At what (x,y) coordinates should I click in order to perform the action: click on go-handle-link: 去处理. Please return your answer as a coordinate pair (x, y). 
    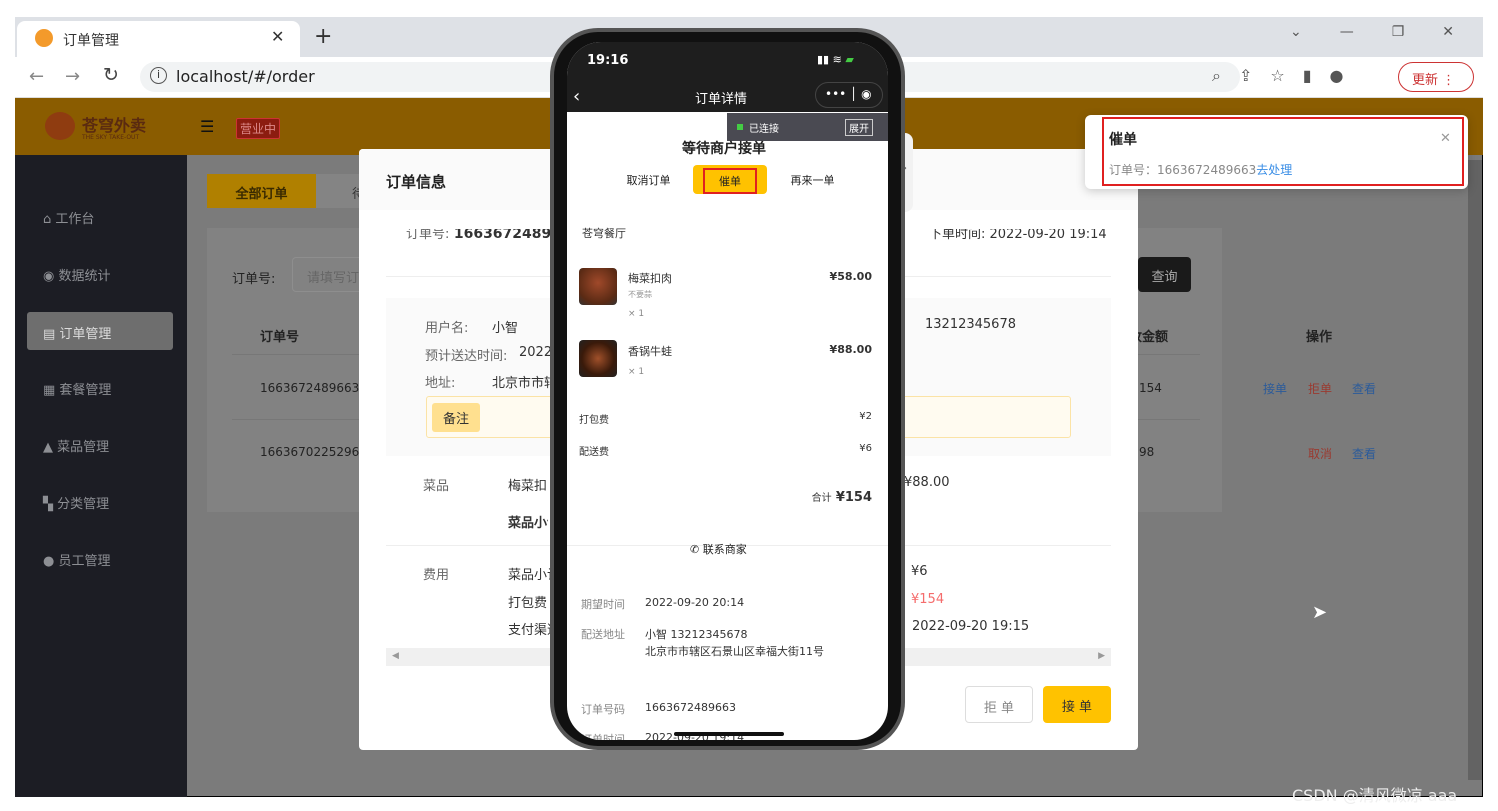
    Looking at the image, I should click on (1274, 170).